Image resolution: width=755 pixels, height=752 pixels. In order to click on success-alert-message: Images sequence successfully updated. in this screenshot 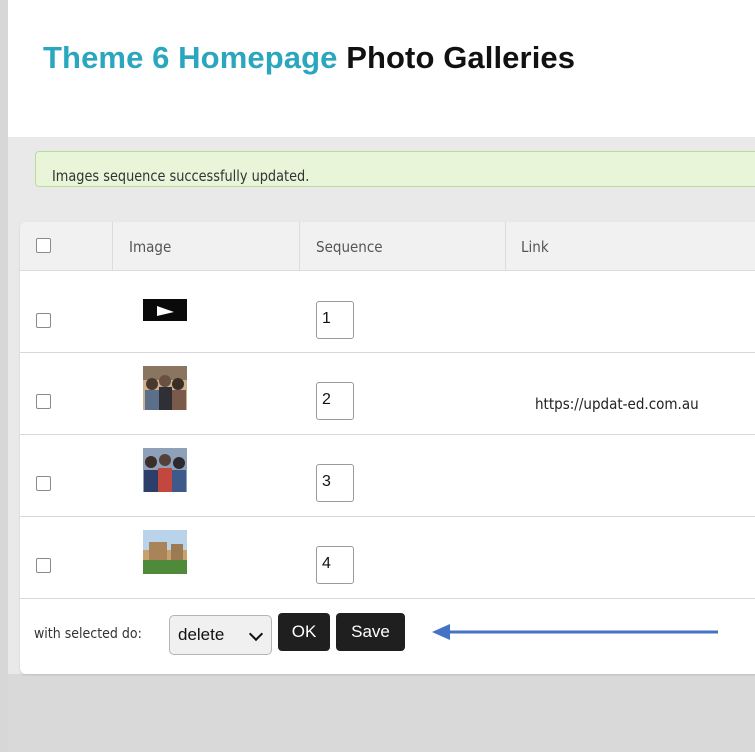, I will do `click(181, 176)`.